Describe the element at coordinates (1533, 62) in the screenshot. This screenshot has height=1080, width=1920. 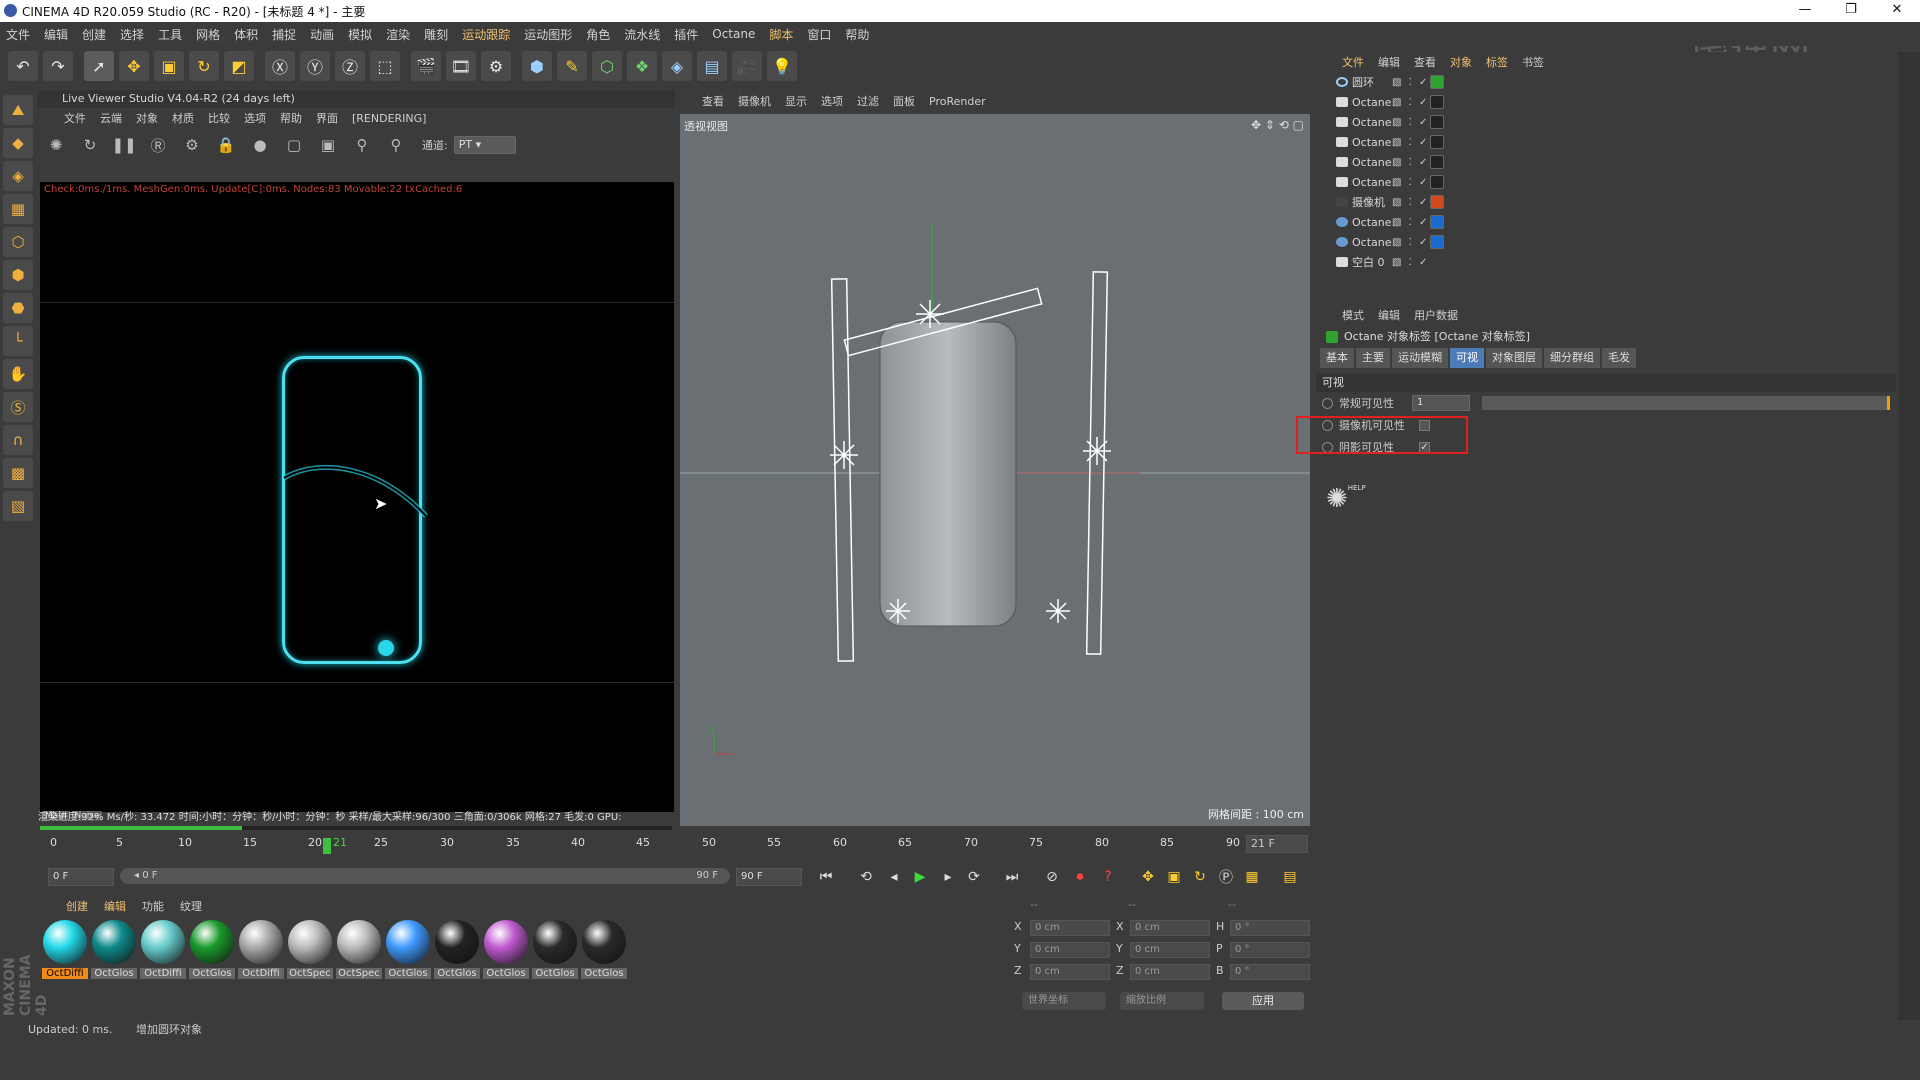
I see `obj-menu-bookmarks: 书签` at that location.